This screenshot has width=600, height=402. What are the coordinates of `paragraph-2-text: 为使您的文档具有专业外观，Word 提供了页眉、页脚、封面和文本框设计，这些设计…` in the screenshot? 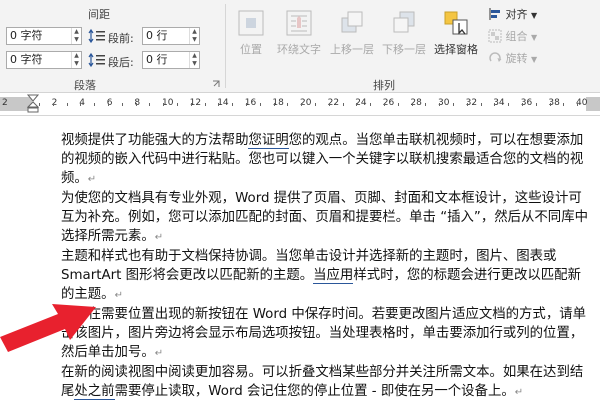 It's located at (324, 217).